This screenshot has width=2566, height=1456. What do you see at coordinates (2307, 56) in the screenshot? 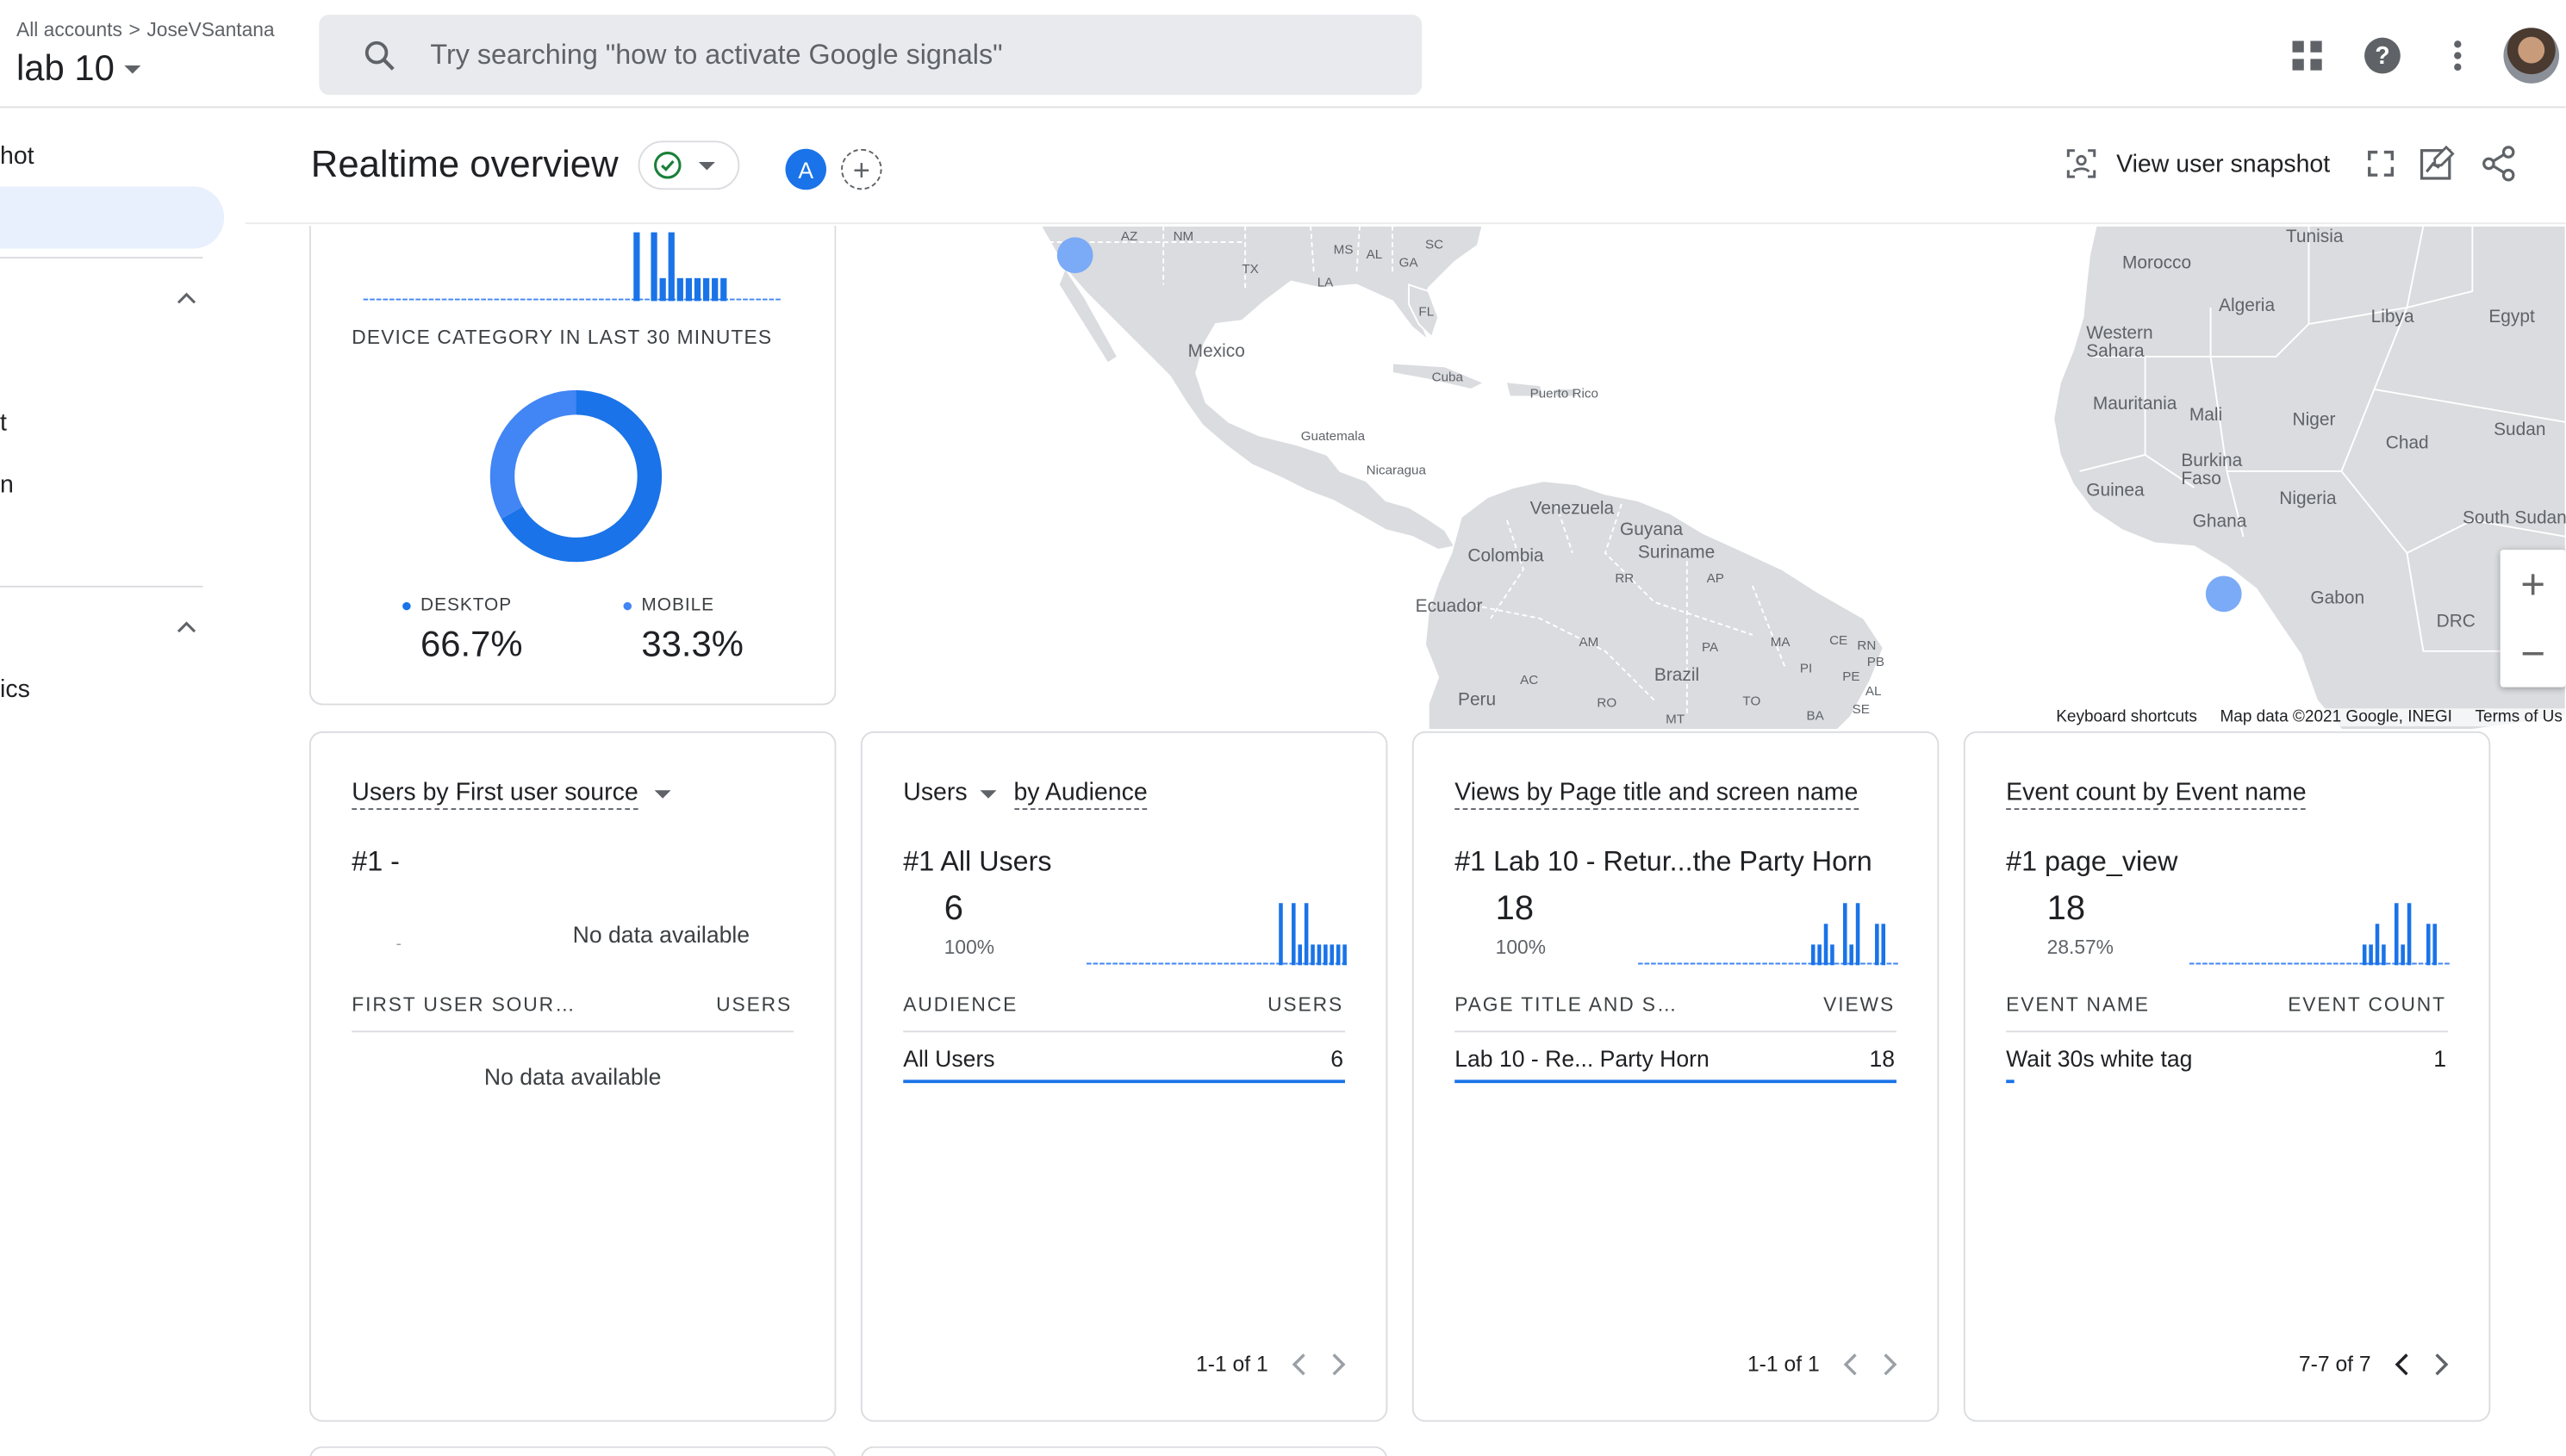
I see `apps-grid-icon` at bounding box center [2307, 56].